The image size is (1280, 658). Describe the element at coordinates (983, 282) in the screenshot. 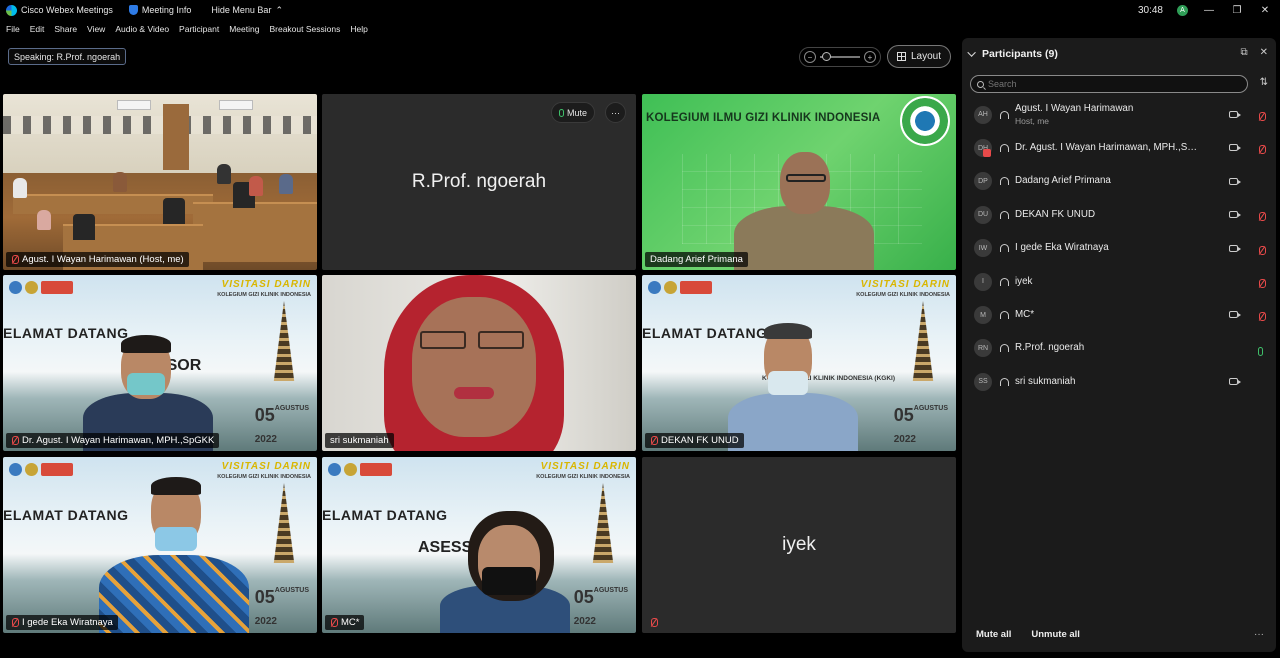

I see `avatar-initials: I` at that location.